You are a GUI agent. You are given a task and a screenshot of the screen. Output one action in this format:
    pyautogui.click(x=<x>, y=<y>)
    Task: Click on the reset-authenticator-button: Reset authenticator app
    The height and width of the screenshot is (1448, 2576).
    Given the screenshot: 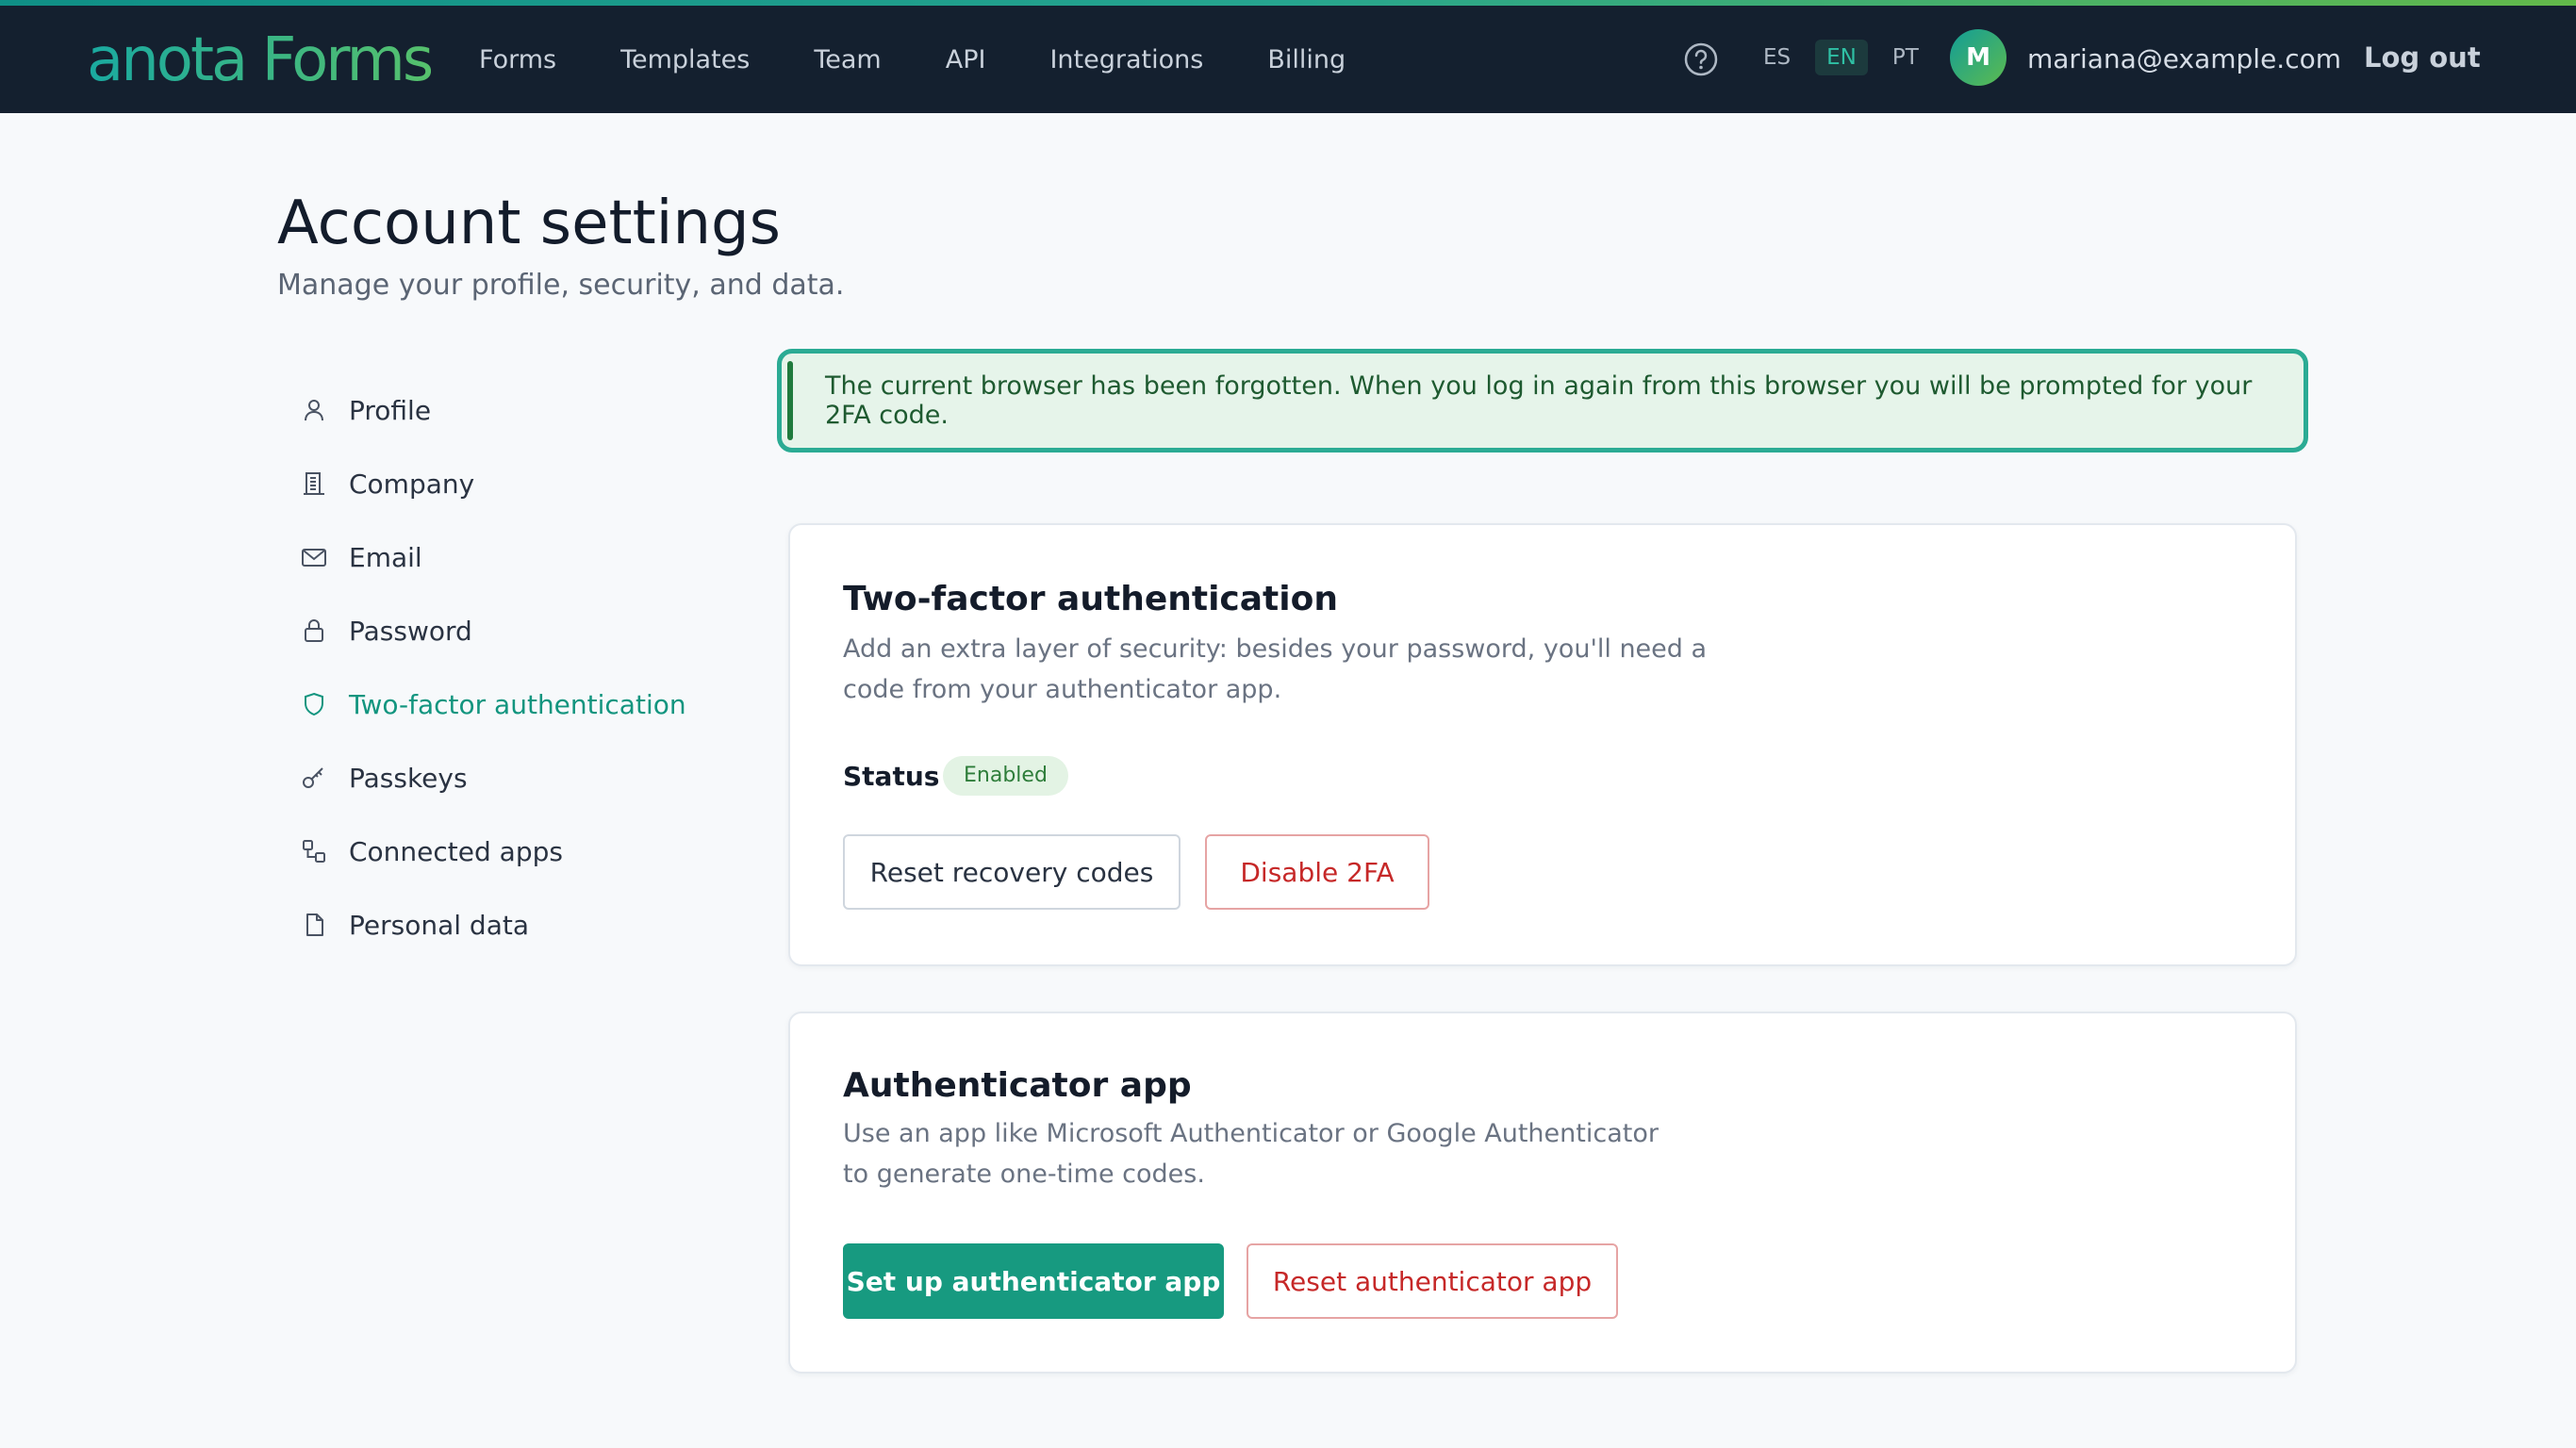 What is the action you would take?
    pyautogui.click(x=1432, y=1281)
    